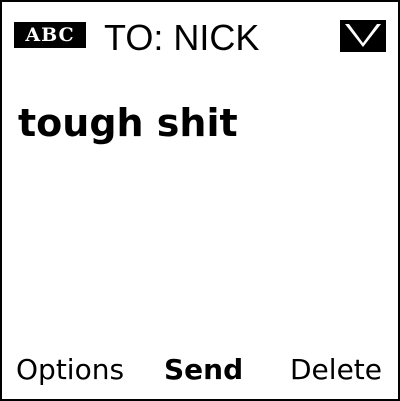  Describe the element at coordinates (50, 35) in the screenshot. I see `input-mode-badge: ABC` at that location.